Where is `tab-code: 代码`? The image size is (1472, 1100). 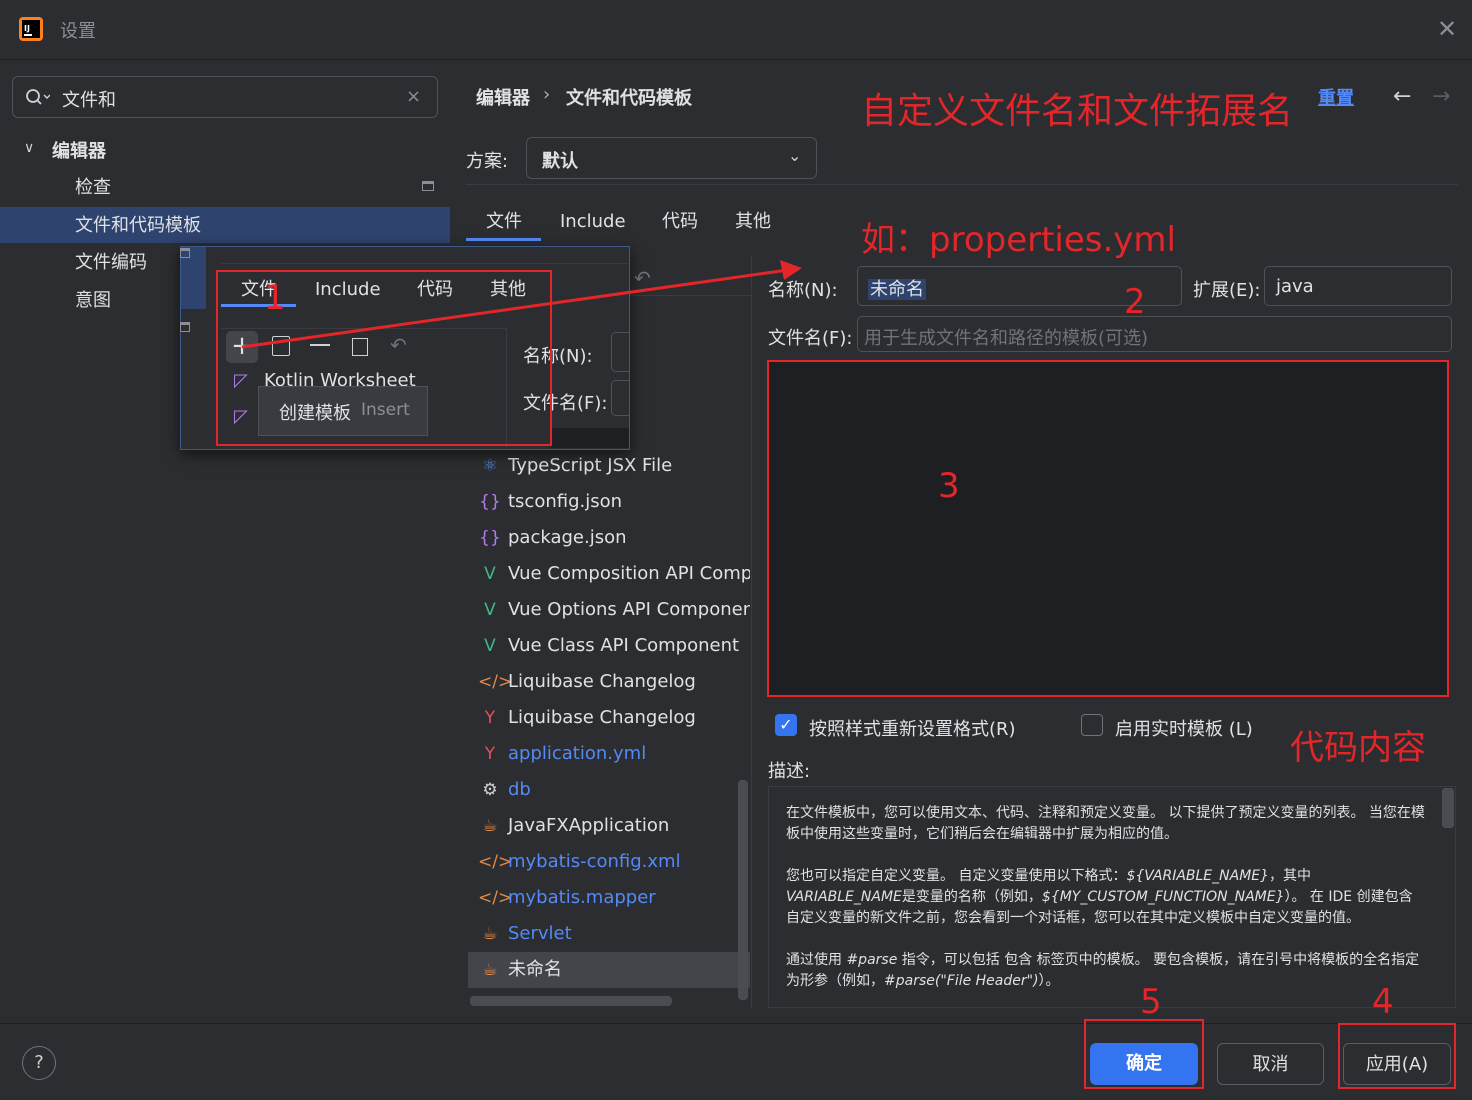
tab-code: 代码 is located at coordinates (680, 225).